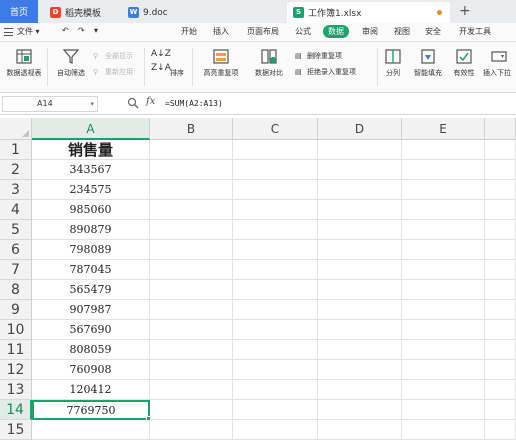 This screenshot has height=448, width=516. I want to click on cell: 787045, so click(91, 270).